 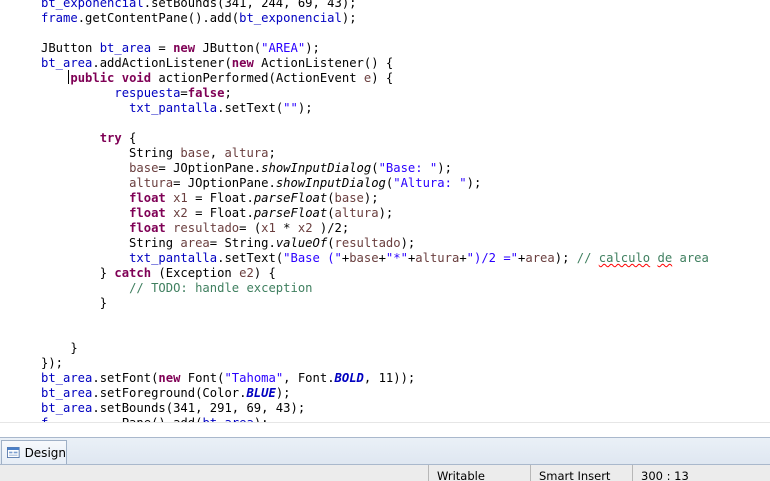 I want to click on code-token: =, so click(x=162, y=48).